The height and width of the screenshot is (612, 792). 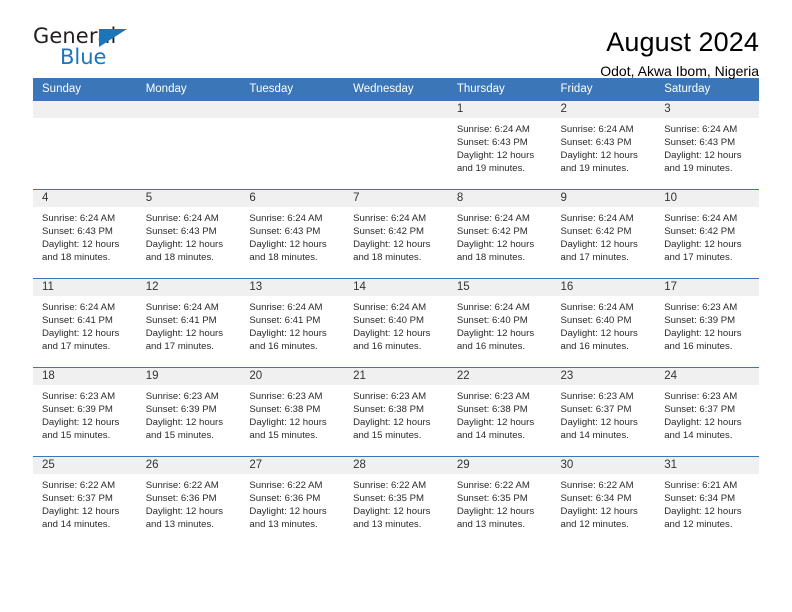 I want to click on day-number: 25, so click(x=85, y=465).